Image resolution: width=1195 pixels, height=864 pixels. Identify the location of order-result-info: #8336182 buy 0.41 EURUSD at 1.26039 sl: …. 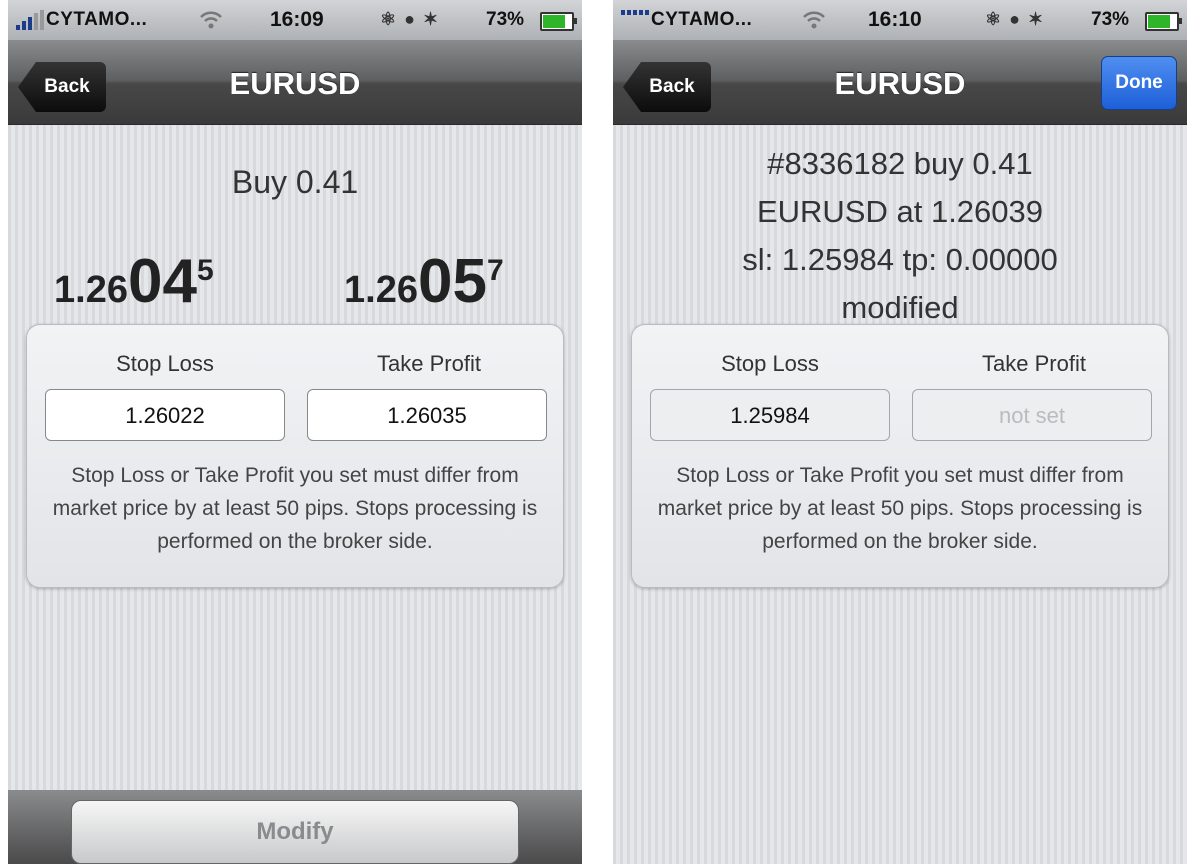
(900, 236).